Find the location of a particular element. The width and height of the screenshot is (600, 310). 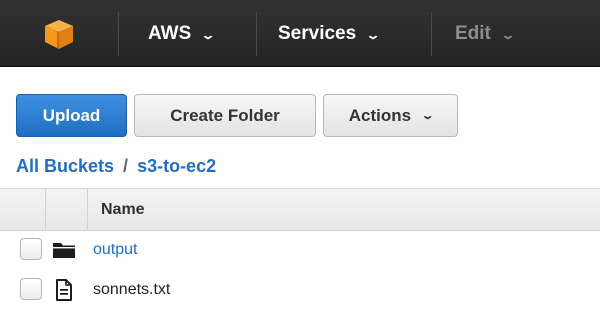

nav-edit-label: Edit is located at coordinates (473, 33).